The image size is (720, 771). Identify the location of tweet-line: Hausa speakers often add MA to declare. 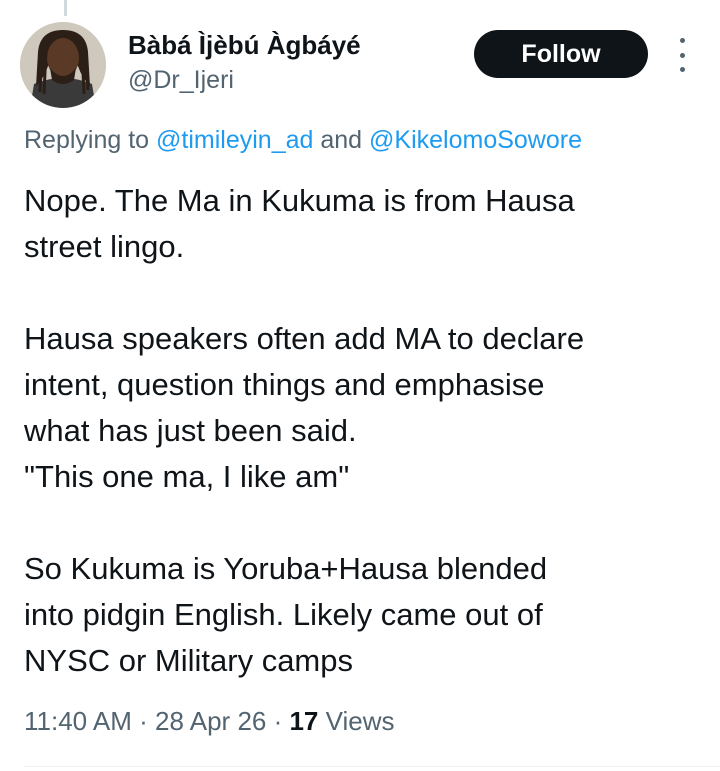
(304, 338).